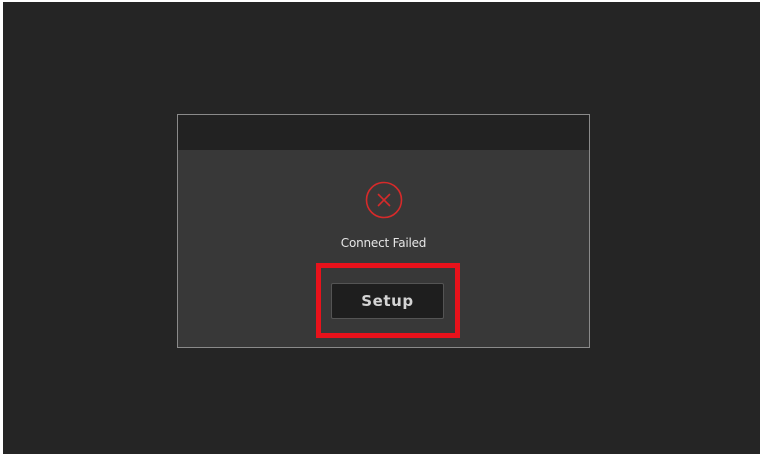 Image resolution: width=762 pixels, height=456 pixels. I want to click on error-circle-x-icon, so click(384, 200).